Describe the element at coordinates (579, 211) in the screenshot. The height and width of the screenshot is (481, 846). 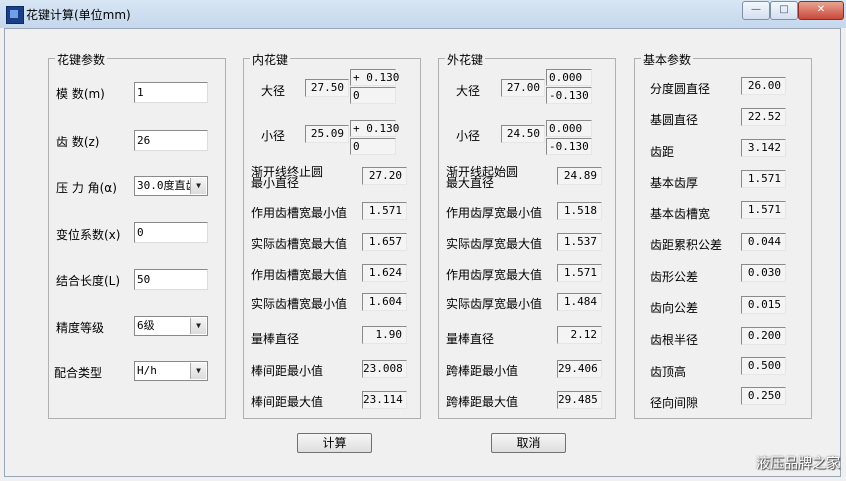
I see `external-eff-min-value: 1.518` at that location.